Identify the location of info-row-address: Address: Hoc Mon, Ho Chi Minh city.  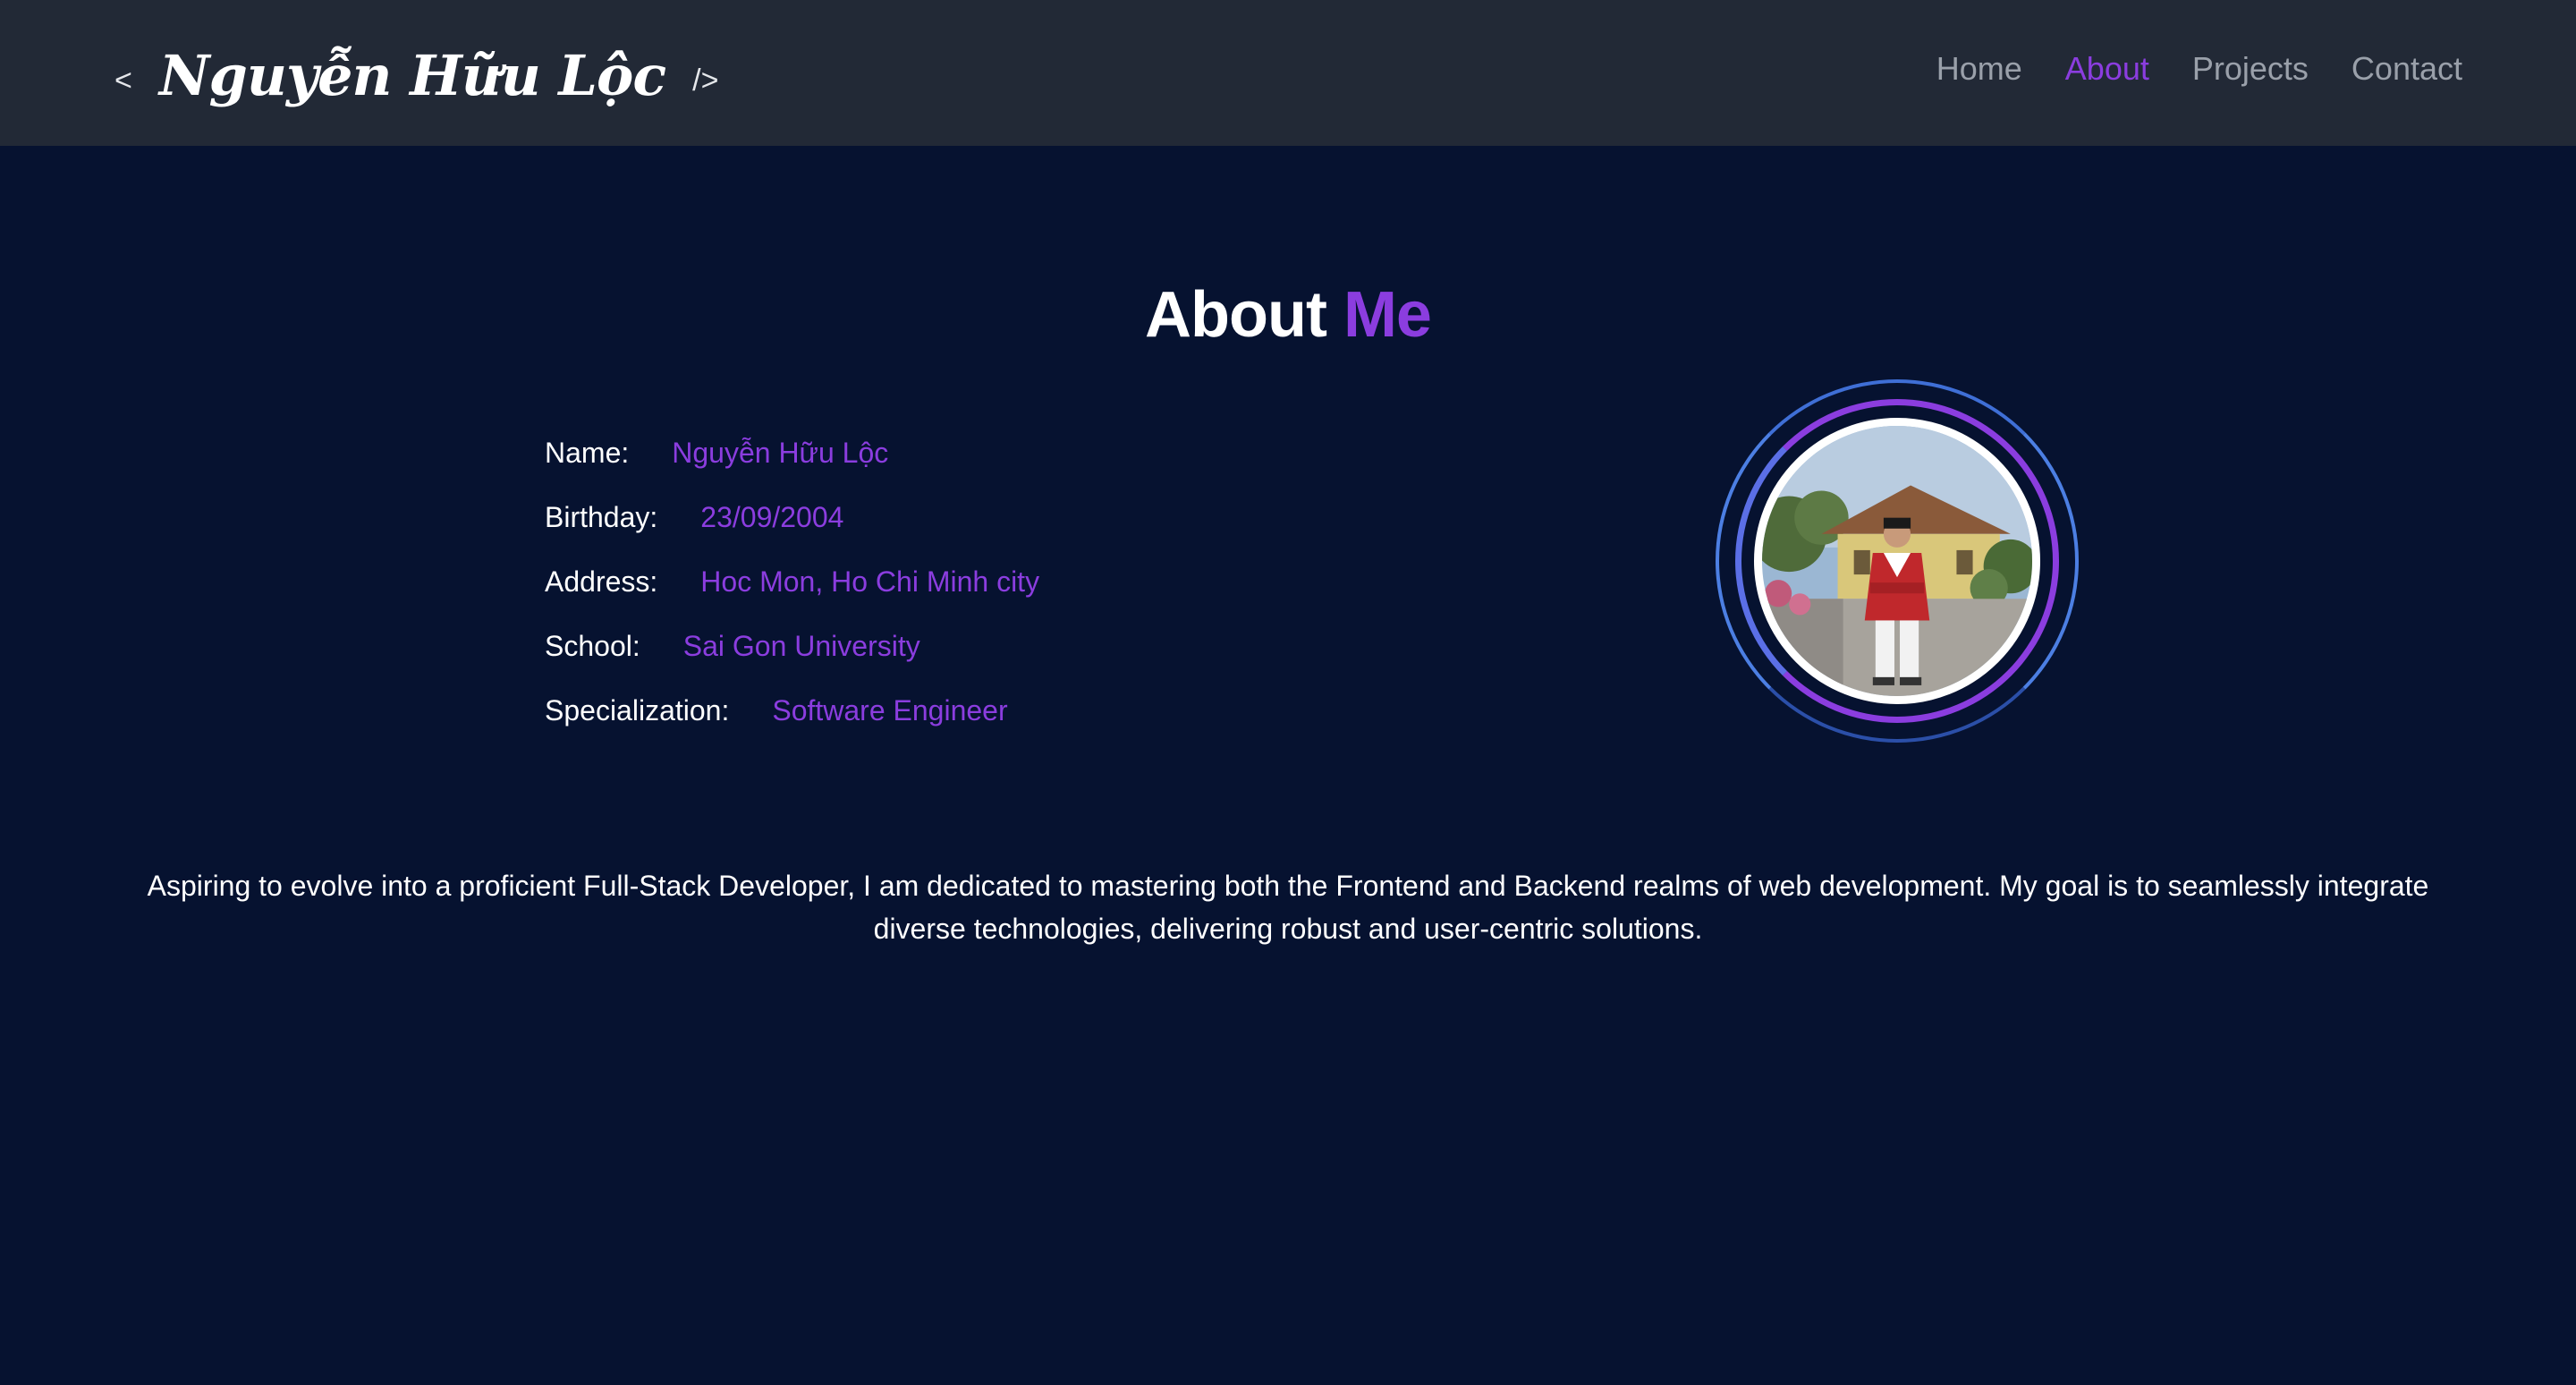
(792, 581).